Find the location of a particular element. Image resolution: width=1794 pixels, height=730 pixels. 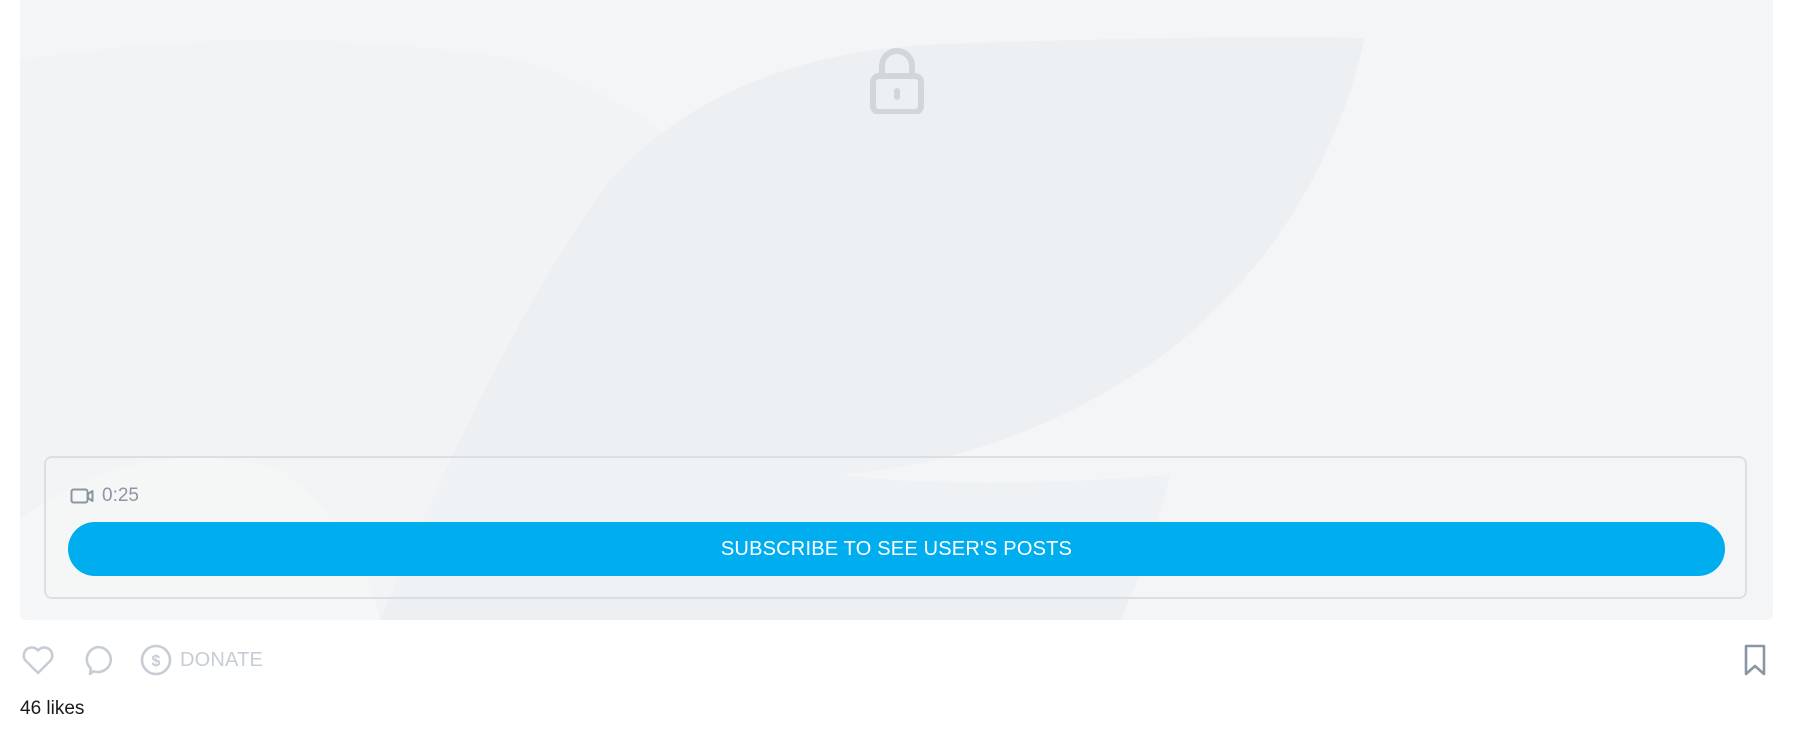

bookmark-button is located at coordinates (1755, 660).